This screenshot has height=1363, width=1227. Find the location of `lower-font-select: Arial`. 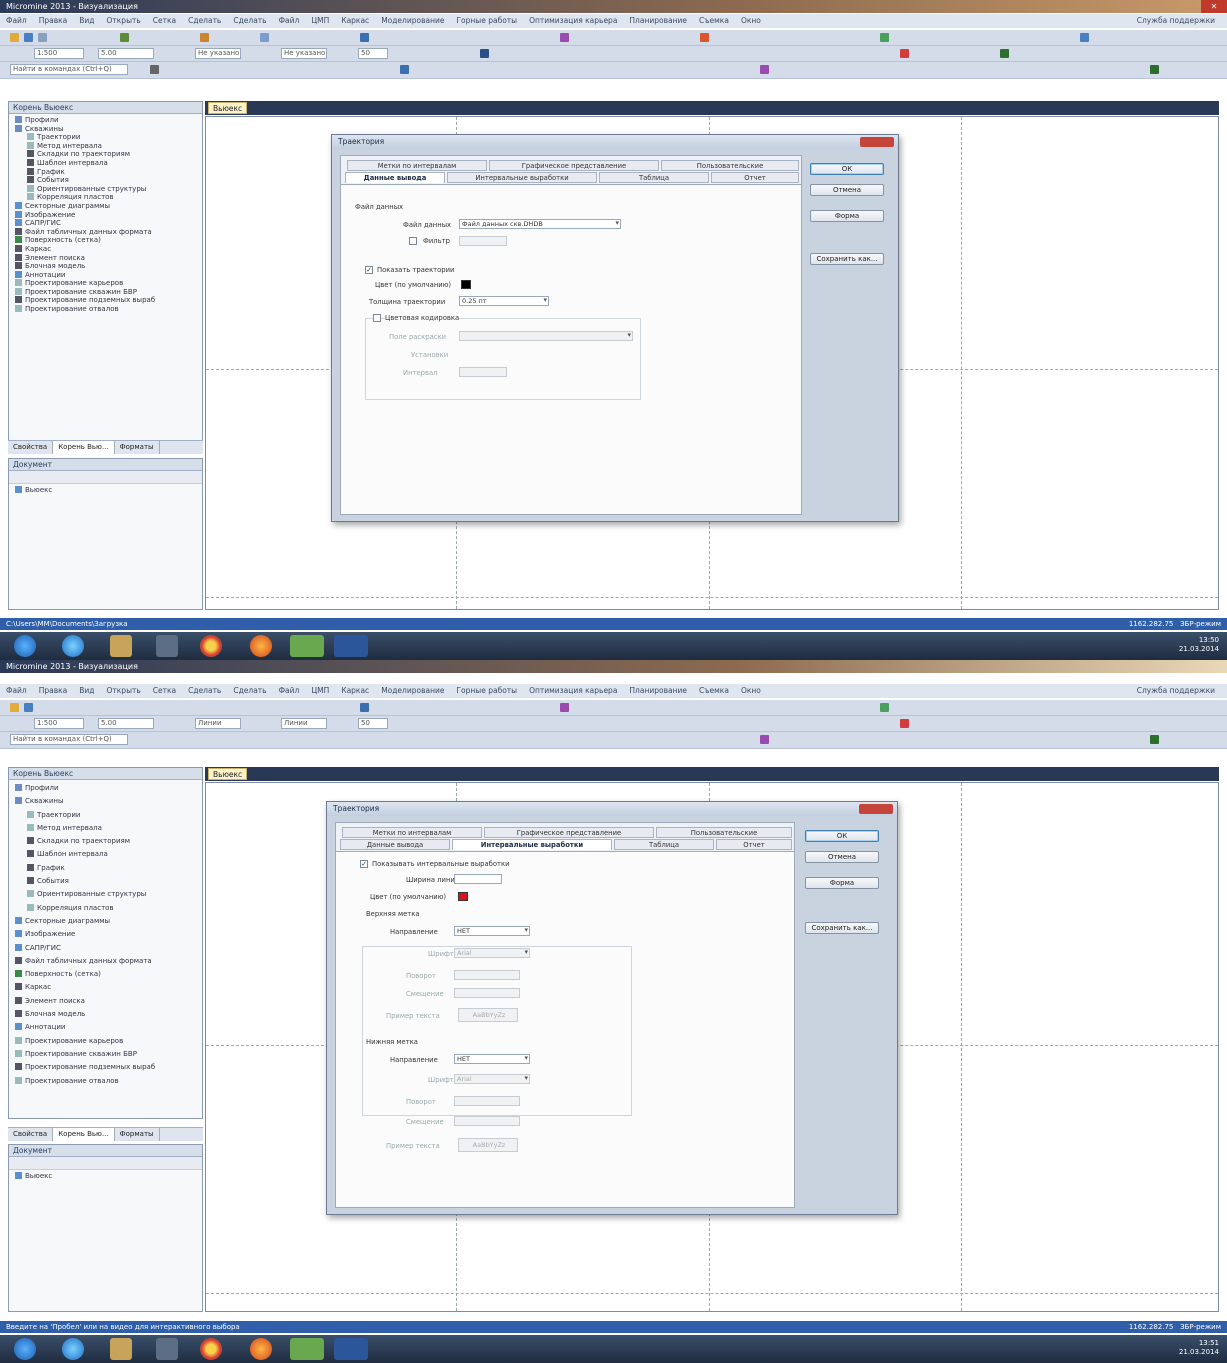

lower-font-select: Arial is located at coordinates (492, 1079).